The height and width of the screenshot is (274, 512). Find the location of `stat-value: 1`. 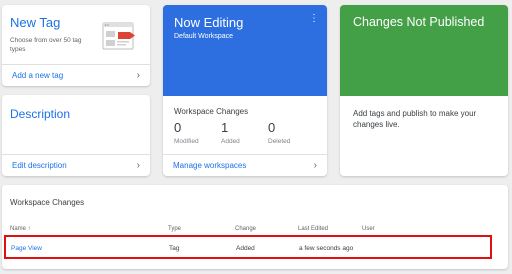

stat-value: 1 is located at coordinates (225, 127).